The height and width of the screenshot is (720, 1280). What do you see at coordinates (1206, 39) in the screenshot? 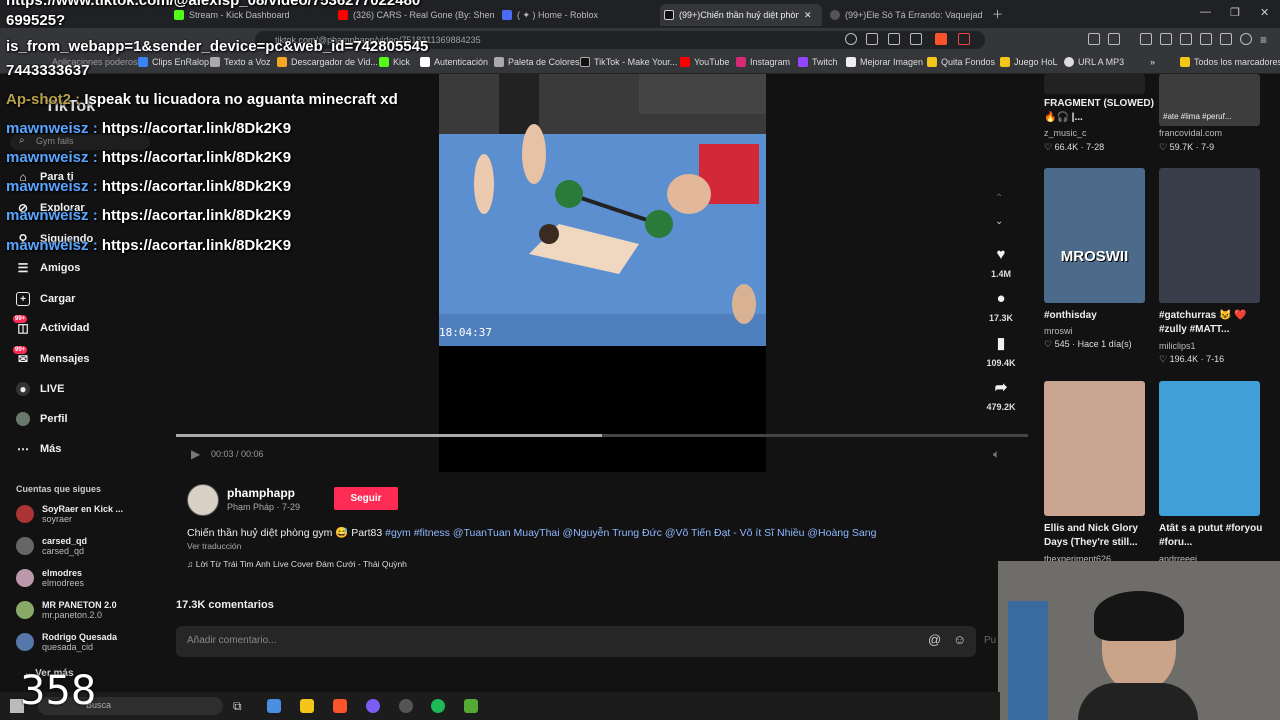
I see `wallet-icon` at bounding box center [1206, 39].